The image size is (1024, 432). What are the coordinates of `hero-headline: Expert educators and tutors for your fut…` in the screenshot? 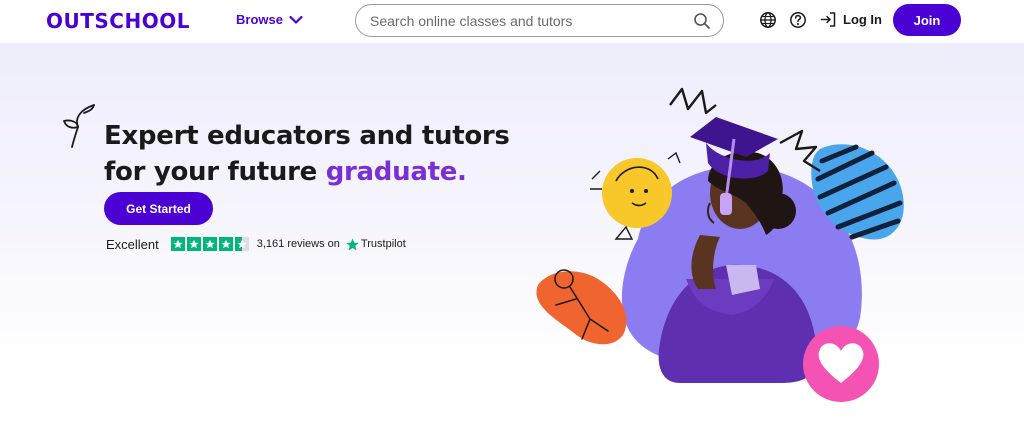 It's located at (307, 154).